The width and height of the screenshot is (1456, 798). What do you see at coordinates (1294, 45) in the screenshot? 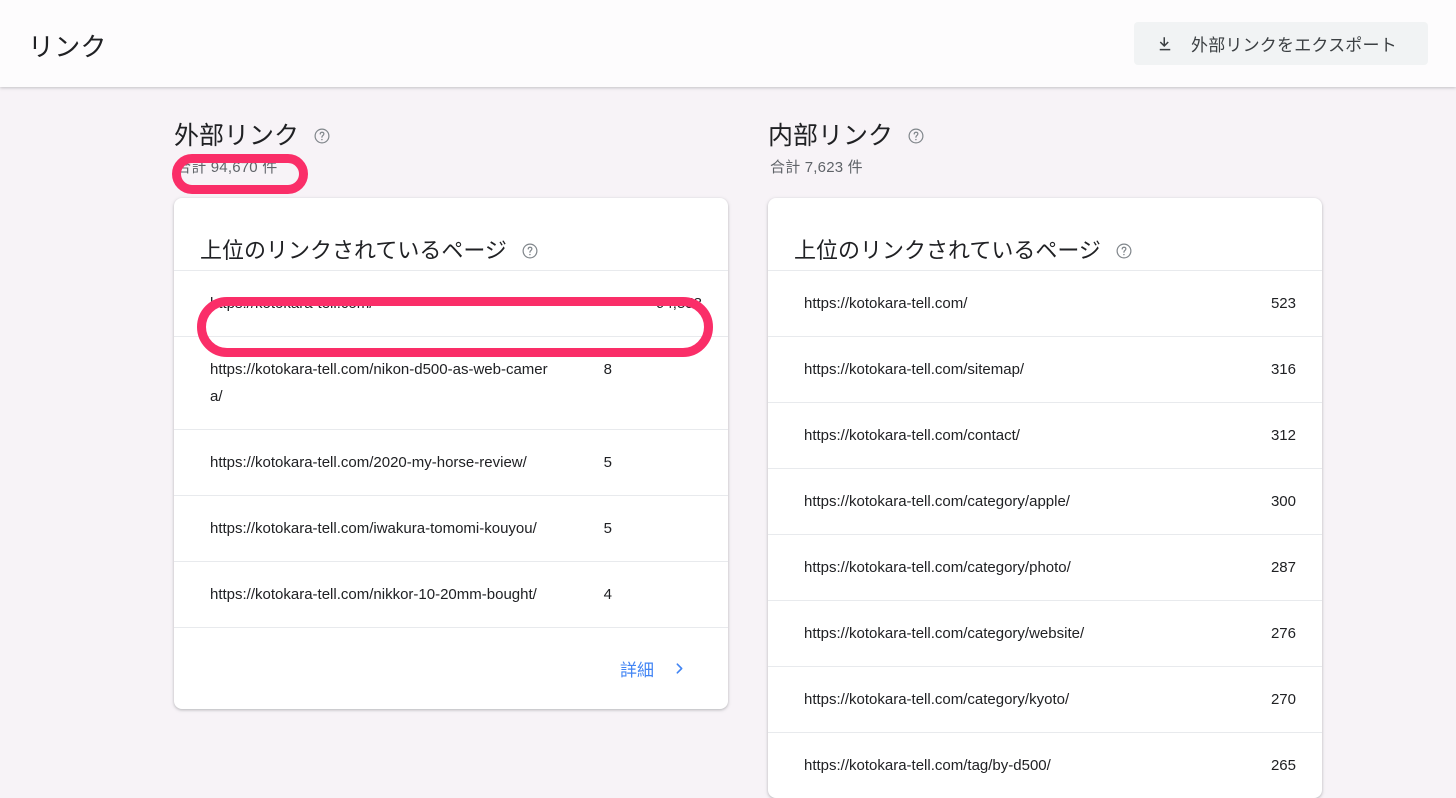
I see `export-button-label: 外部リンクをエクスポート` at bounding box center [1294, 45].